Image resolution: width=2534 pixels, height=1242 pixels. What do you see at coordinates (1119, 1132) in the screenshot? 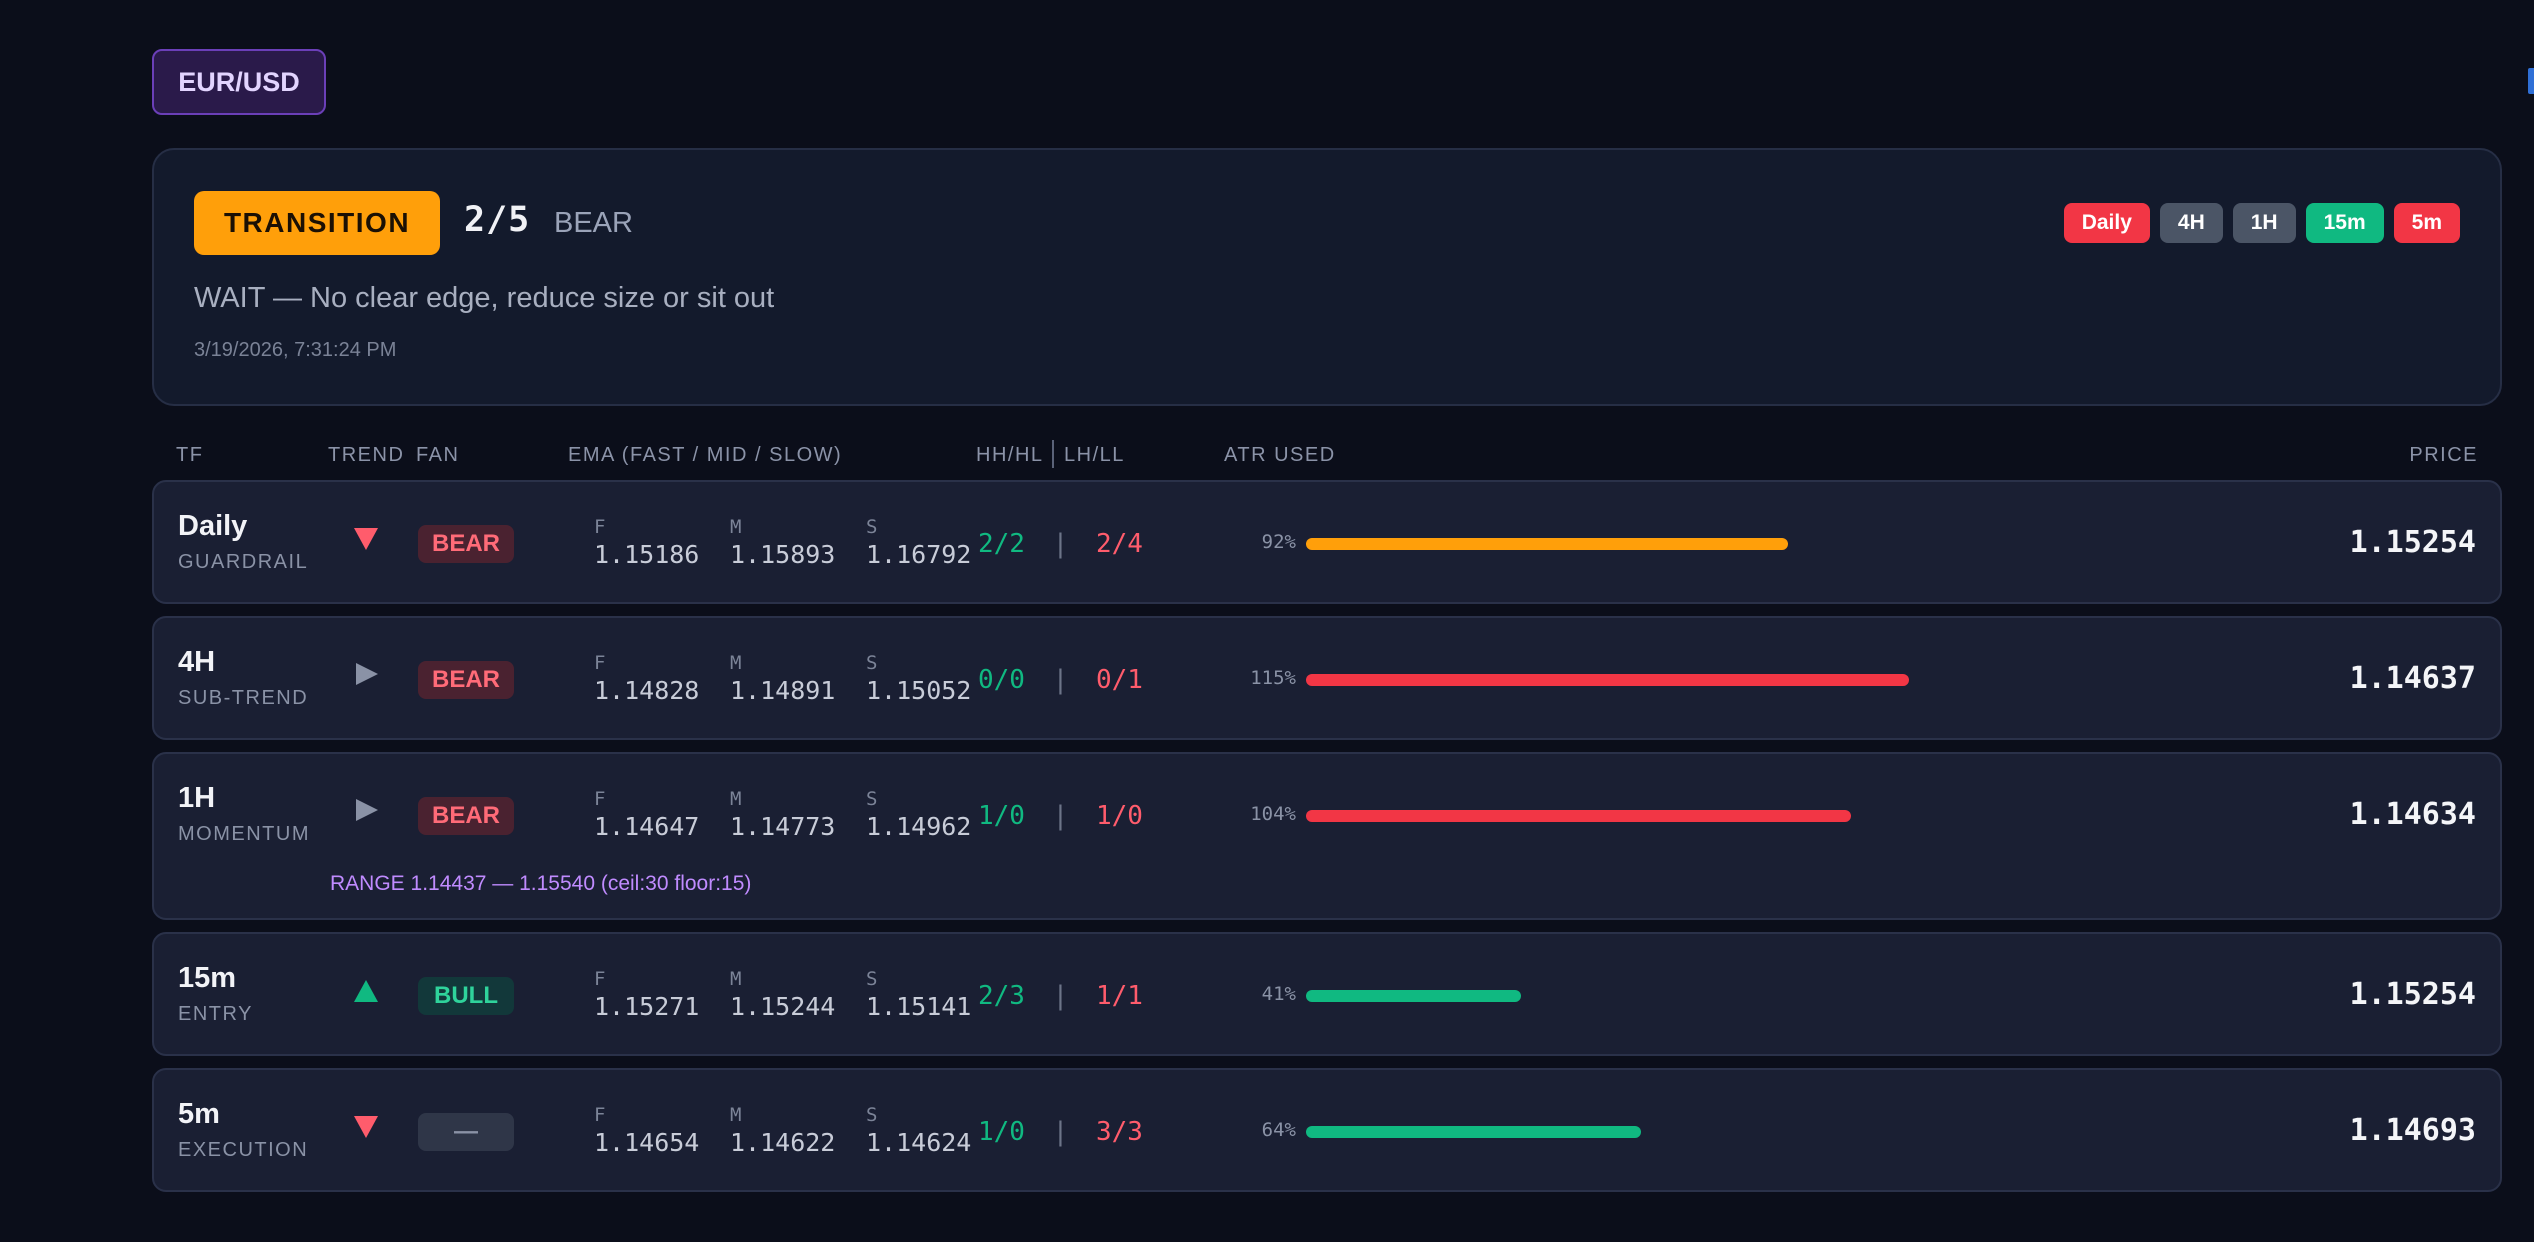
I see `lh-ll-count: 3/3` at bounding box center [1119, 1132].